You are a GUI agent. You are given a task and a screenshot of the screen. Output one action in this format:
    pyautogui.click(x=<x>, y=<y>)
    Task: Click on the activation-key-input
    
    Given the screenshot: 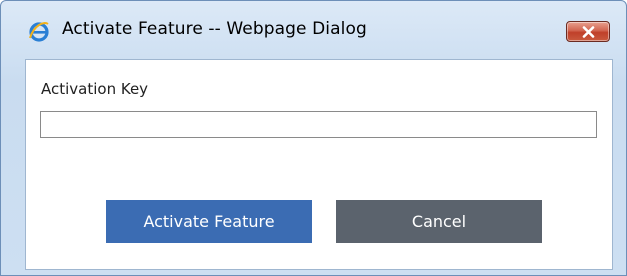 What is the action you would take?
    pyautogui.click(x=318, y=124)
    